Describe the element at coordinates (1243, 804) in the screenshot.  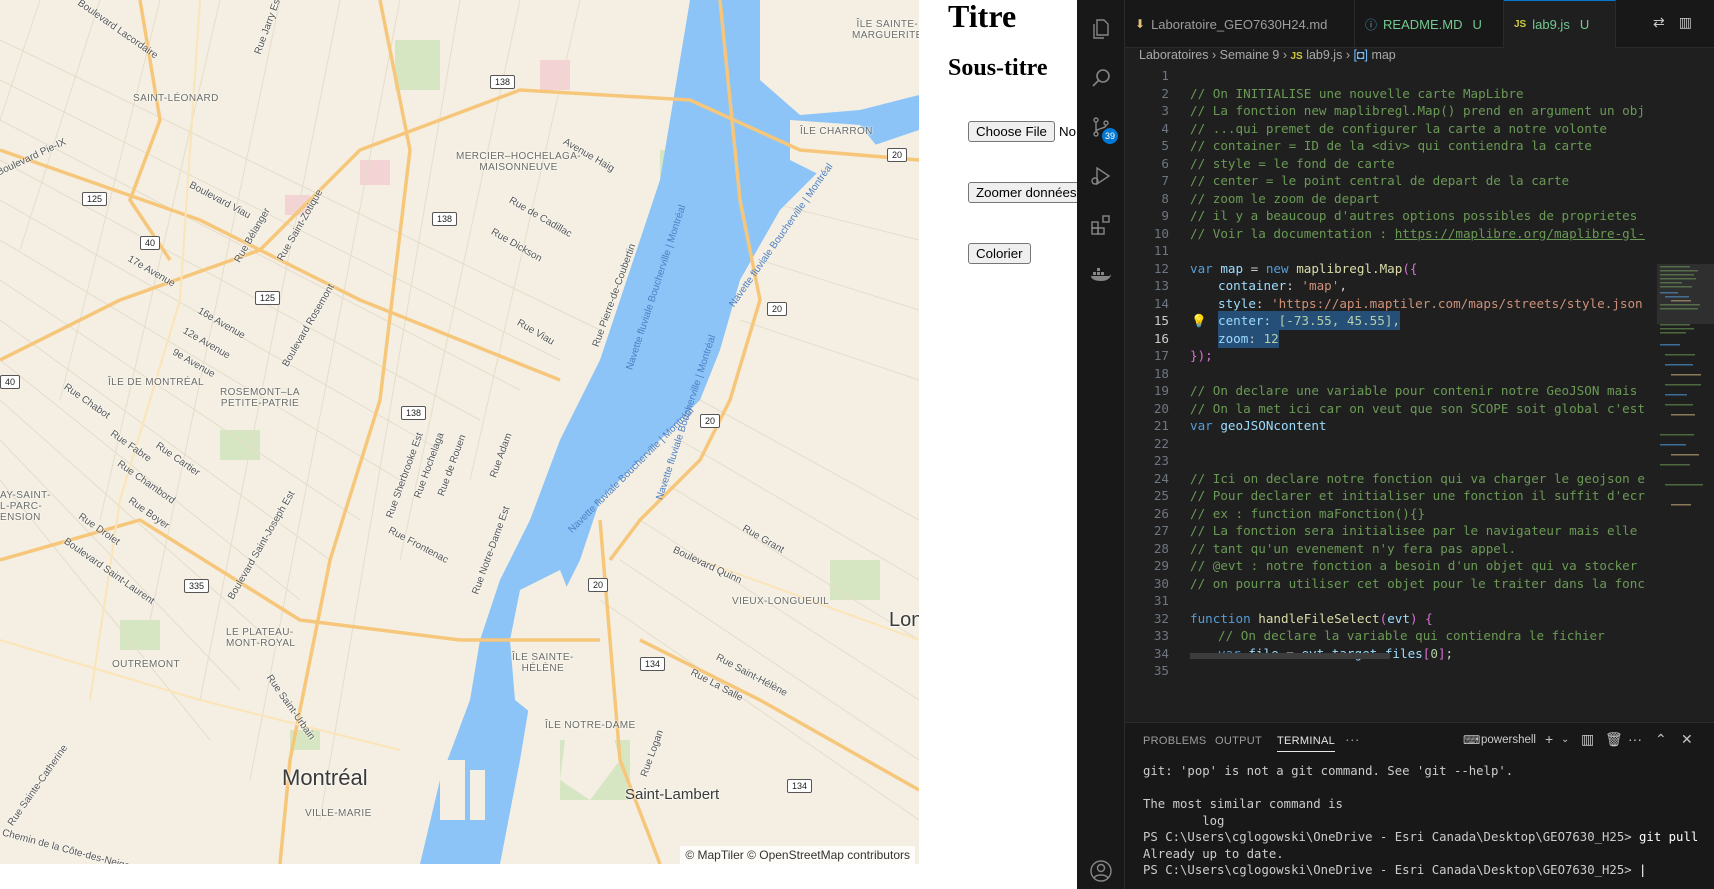
I see `terminal-line: The most similar command is` at that location.